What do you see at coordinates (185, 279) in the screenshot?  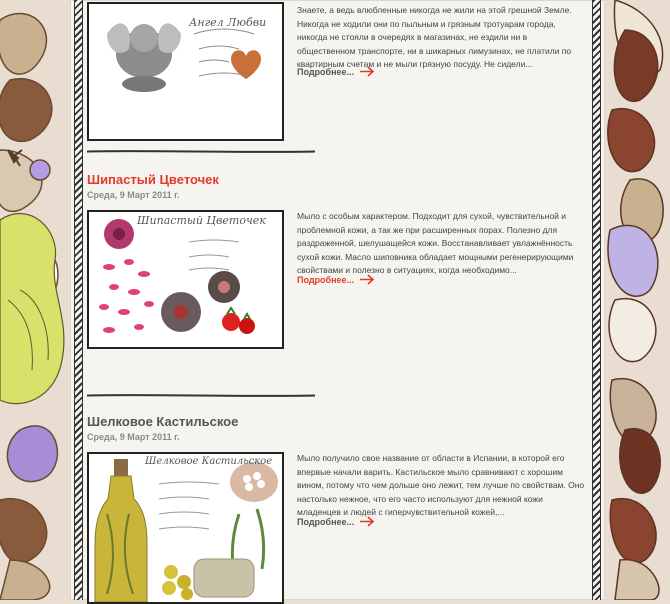 I see `post-image-rose: Шипастый Цветочек` at bounding box center [185, 279].